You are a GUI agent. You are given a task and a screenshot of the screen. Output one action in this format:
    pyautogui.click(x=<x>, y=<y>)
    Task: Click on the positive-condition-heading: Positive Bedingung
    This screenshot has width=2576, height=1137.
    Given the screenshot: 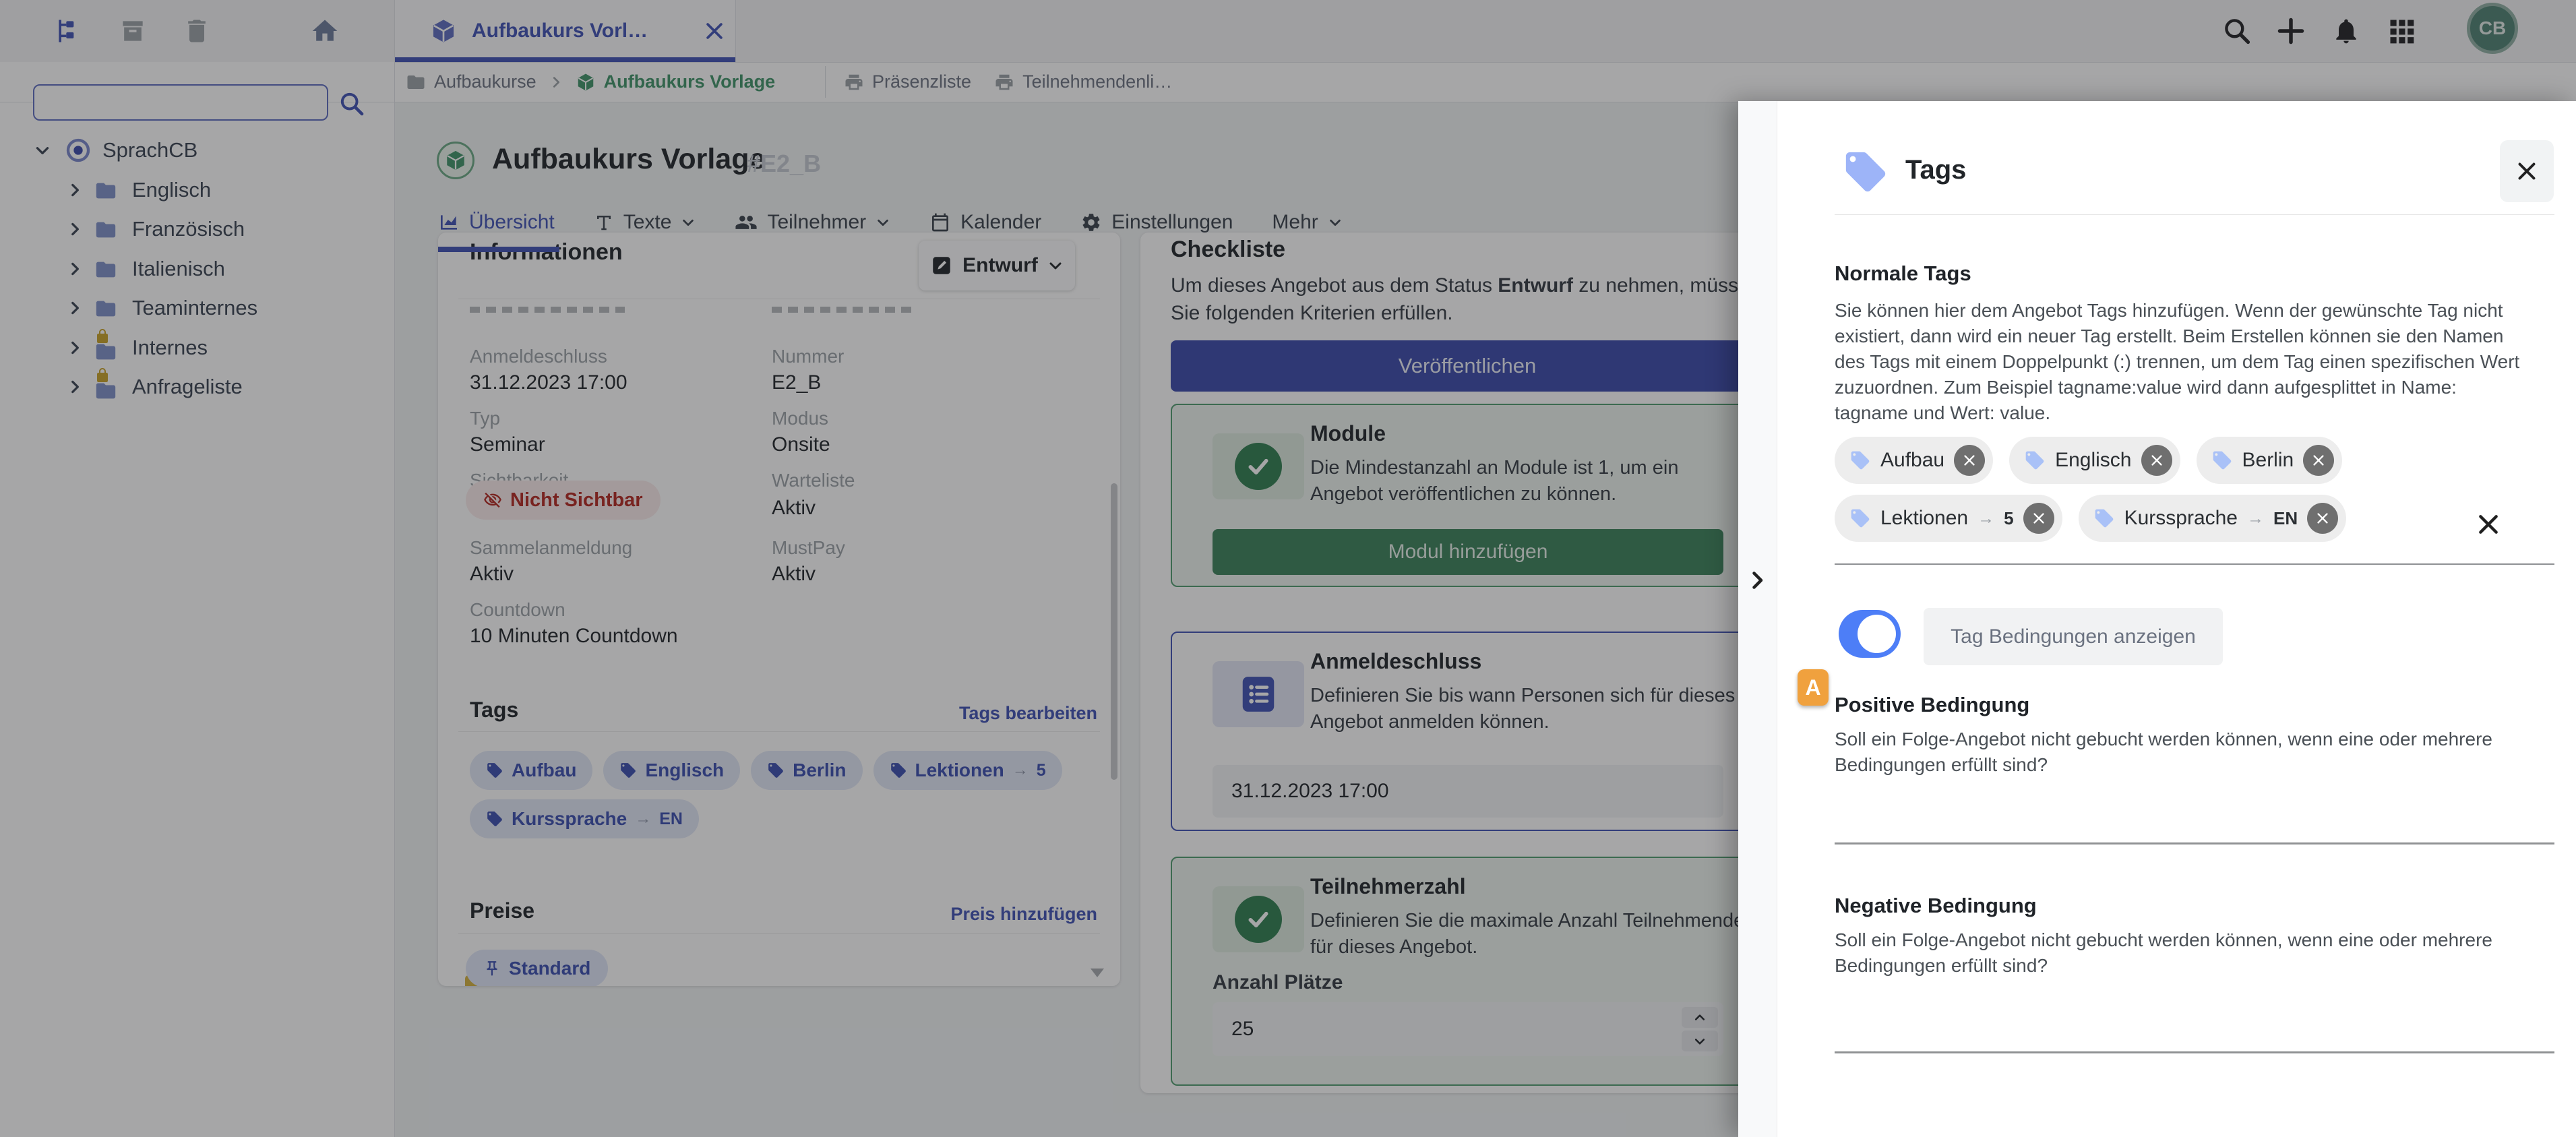 What is the action you would take?
    pyautogui.click(x=1933, y=704)
    